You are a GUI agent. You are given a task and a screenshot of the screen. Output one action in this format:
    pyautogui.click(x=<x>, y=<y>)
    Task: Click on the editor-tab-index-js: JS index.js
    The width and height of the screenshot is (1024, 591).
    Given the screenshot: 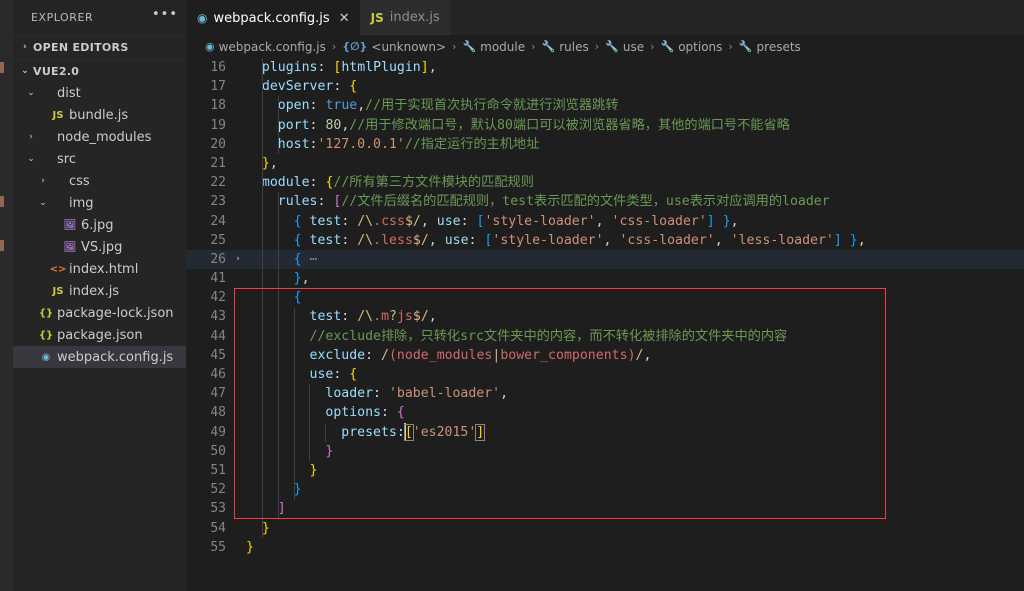 What is the action you would take?
    pyautogui.click(x=404, y=17)
    